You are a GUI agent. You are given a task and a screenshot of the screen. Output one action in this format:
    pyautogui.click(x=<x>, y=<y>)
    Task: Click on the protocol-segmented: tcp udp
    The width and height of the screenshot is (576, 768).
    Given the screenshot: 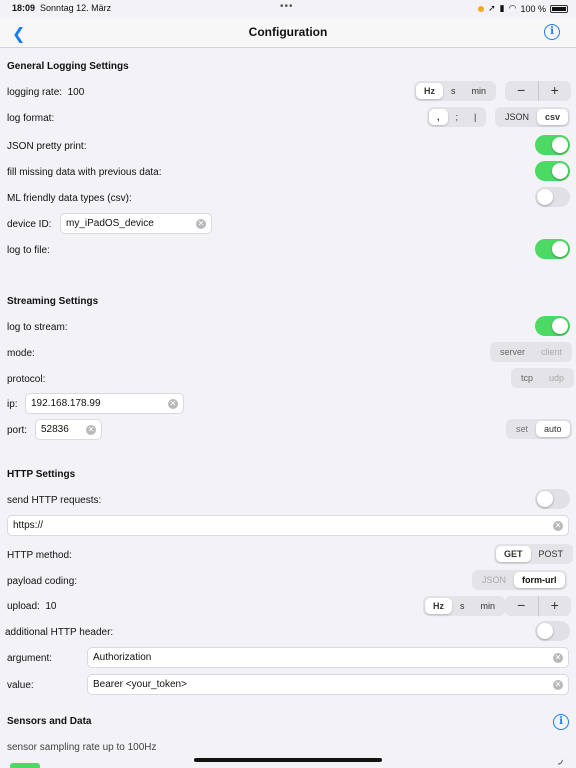 What is the action you would take?
    pyautogui.click(x=543, y=378)
    